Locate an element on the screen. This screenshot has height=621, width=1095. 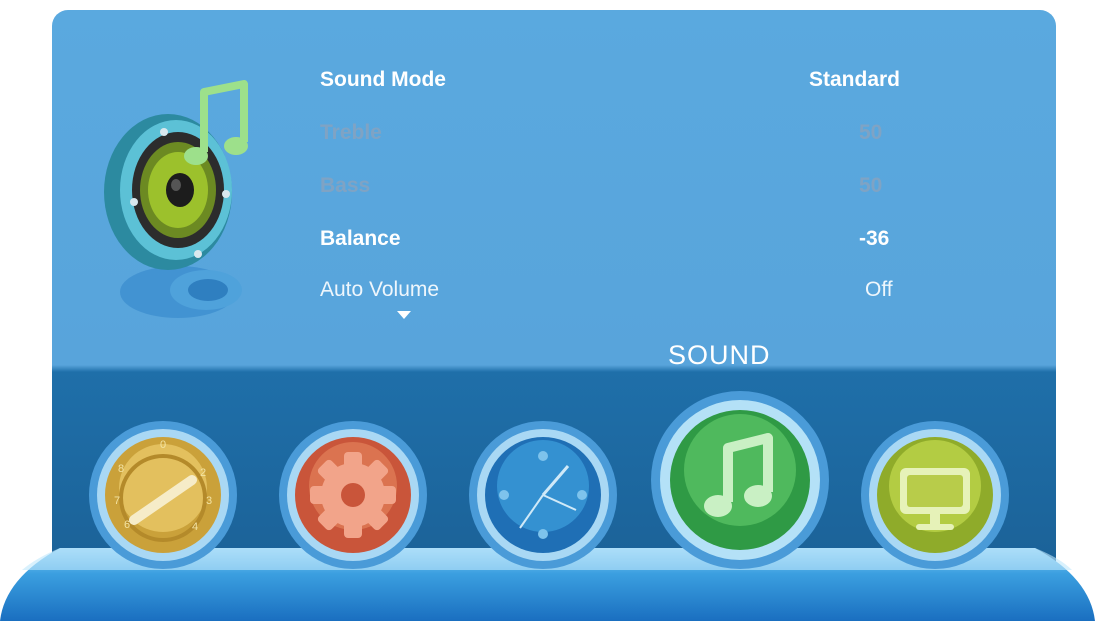
svg-text: 4 is located at coordinates (195, 527).